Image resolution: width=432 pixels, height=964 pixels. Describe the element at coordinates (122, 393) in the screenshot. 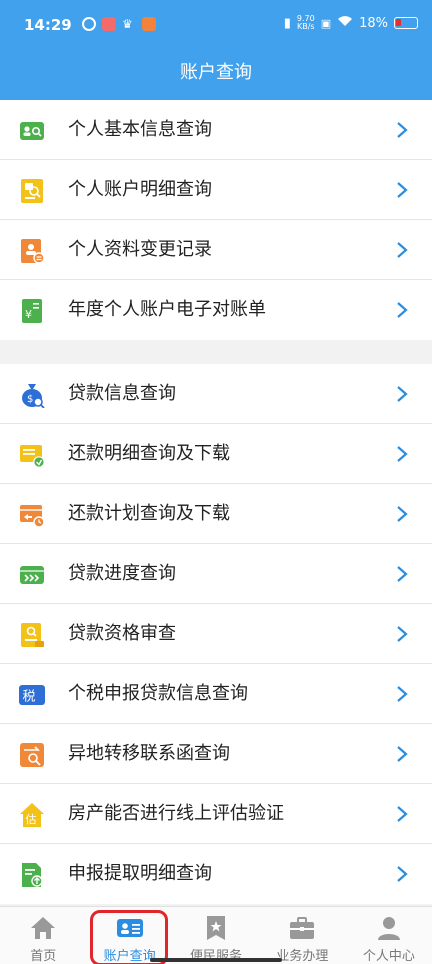

I see `menu-item-label: 贷款信息查询` at that location.